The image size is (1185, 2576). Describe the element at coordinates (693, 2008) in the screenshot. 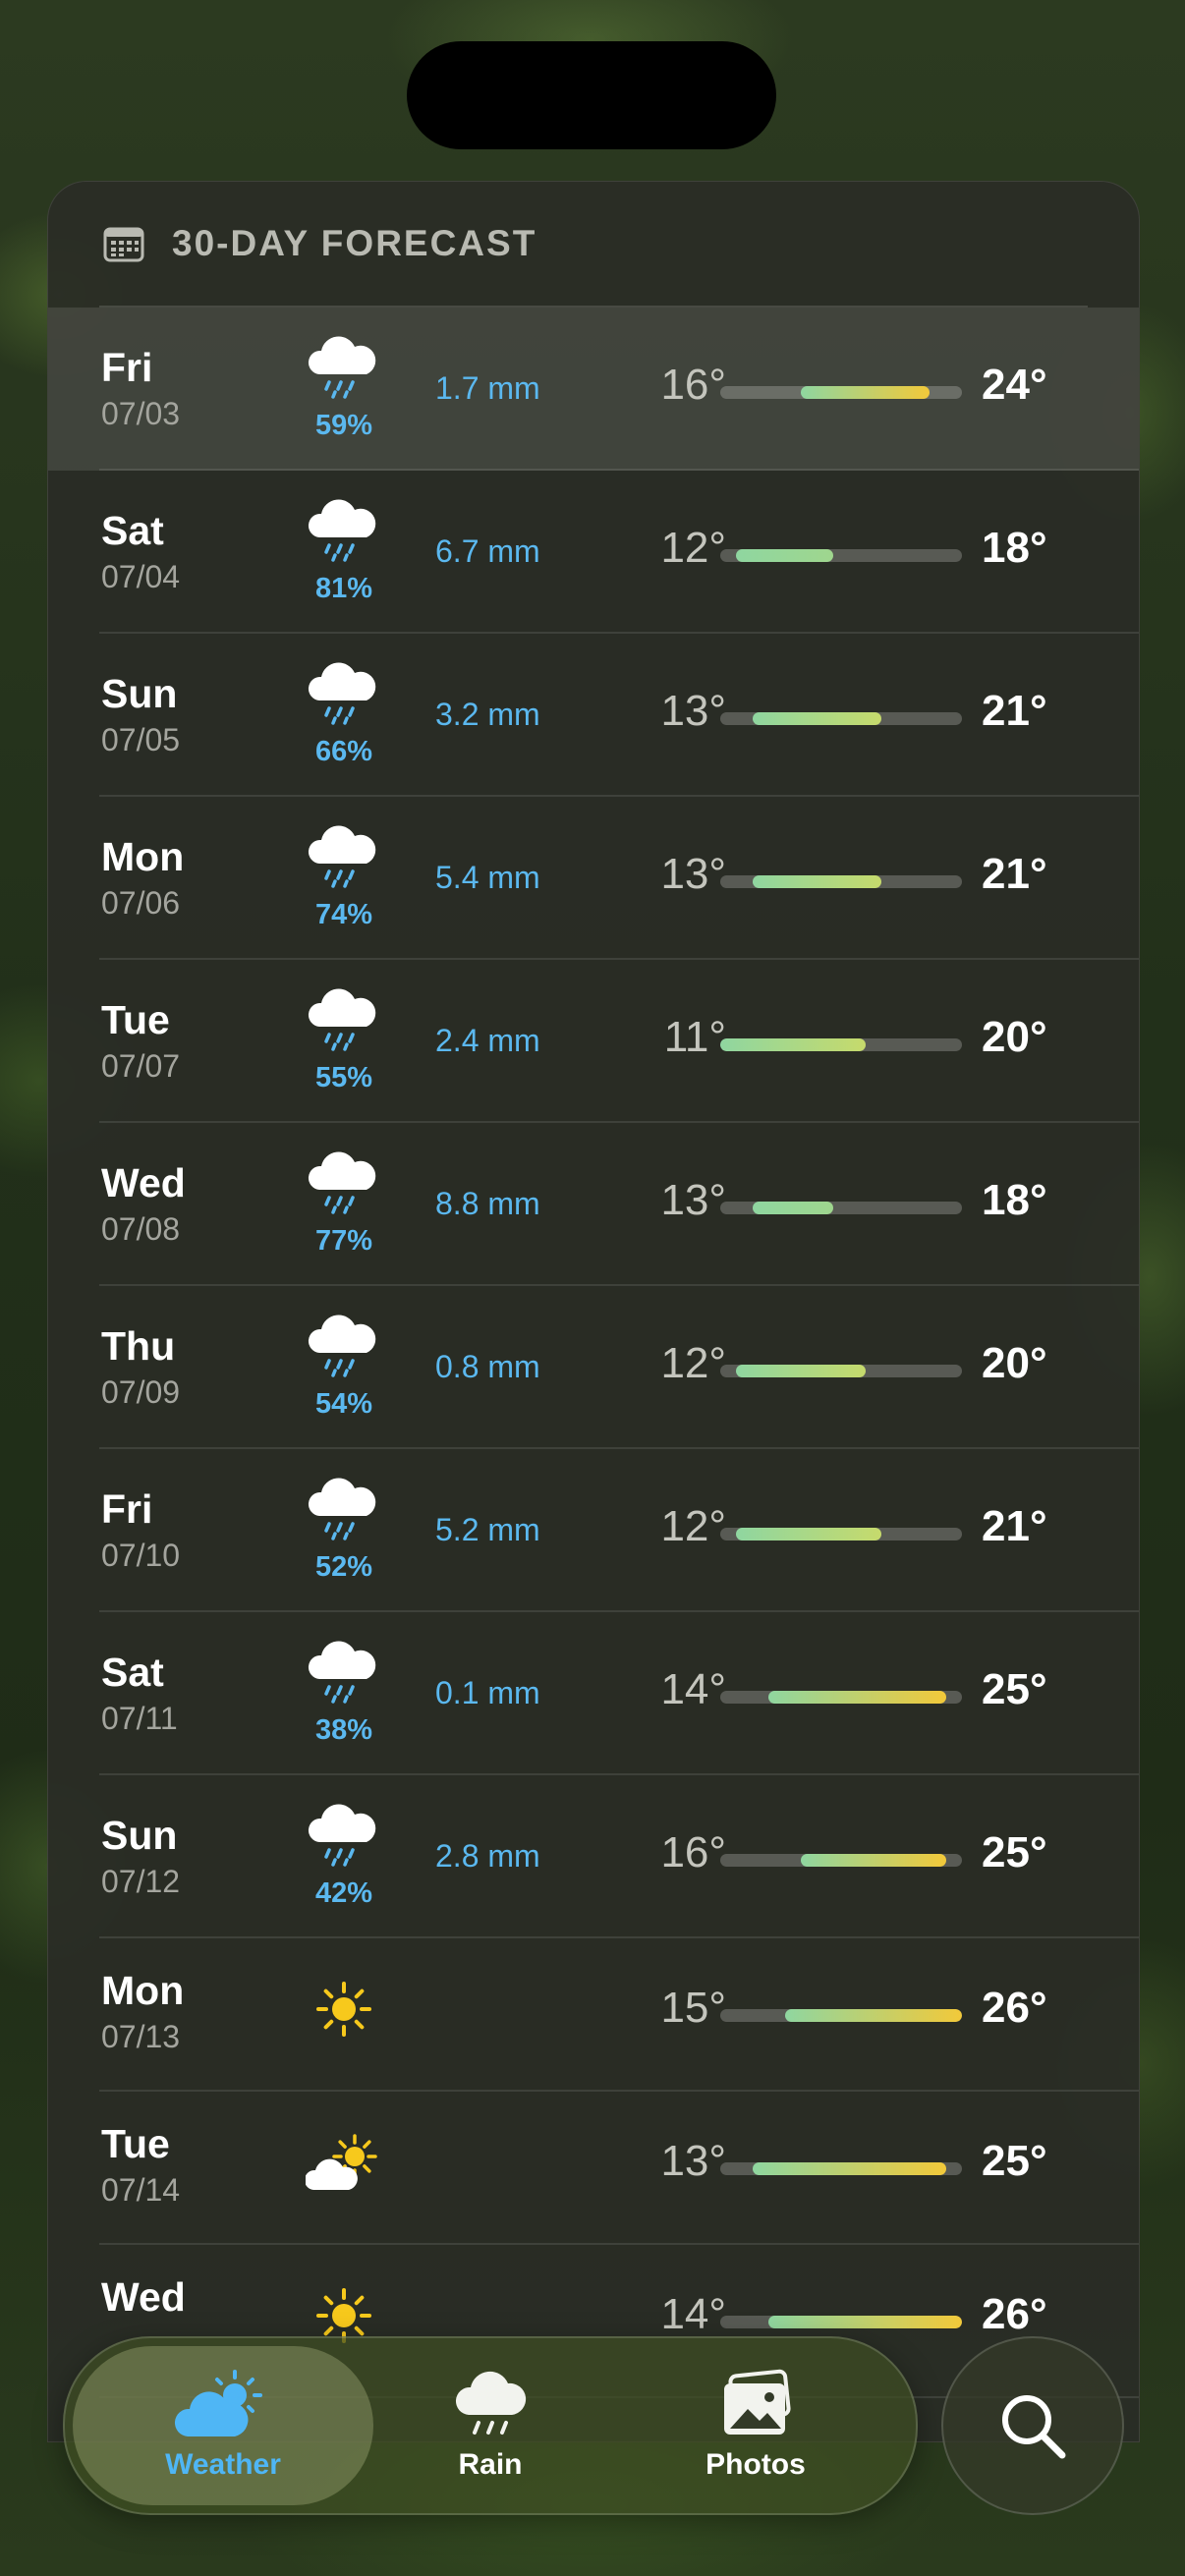

I see `low-temp: 15°` at that location.